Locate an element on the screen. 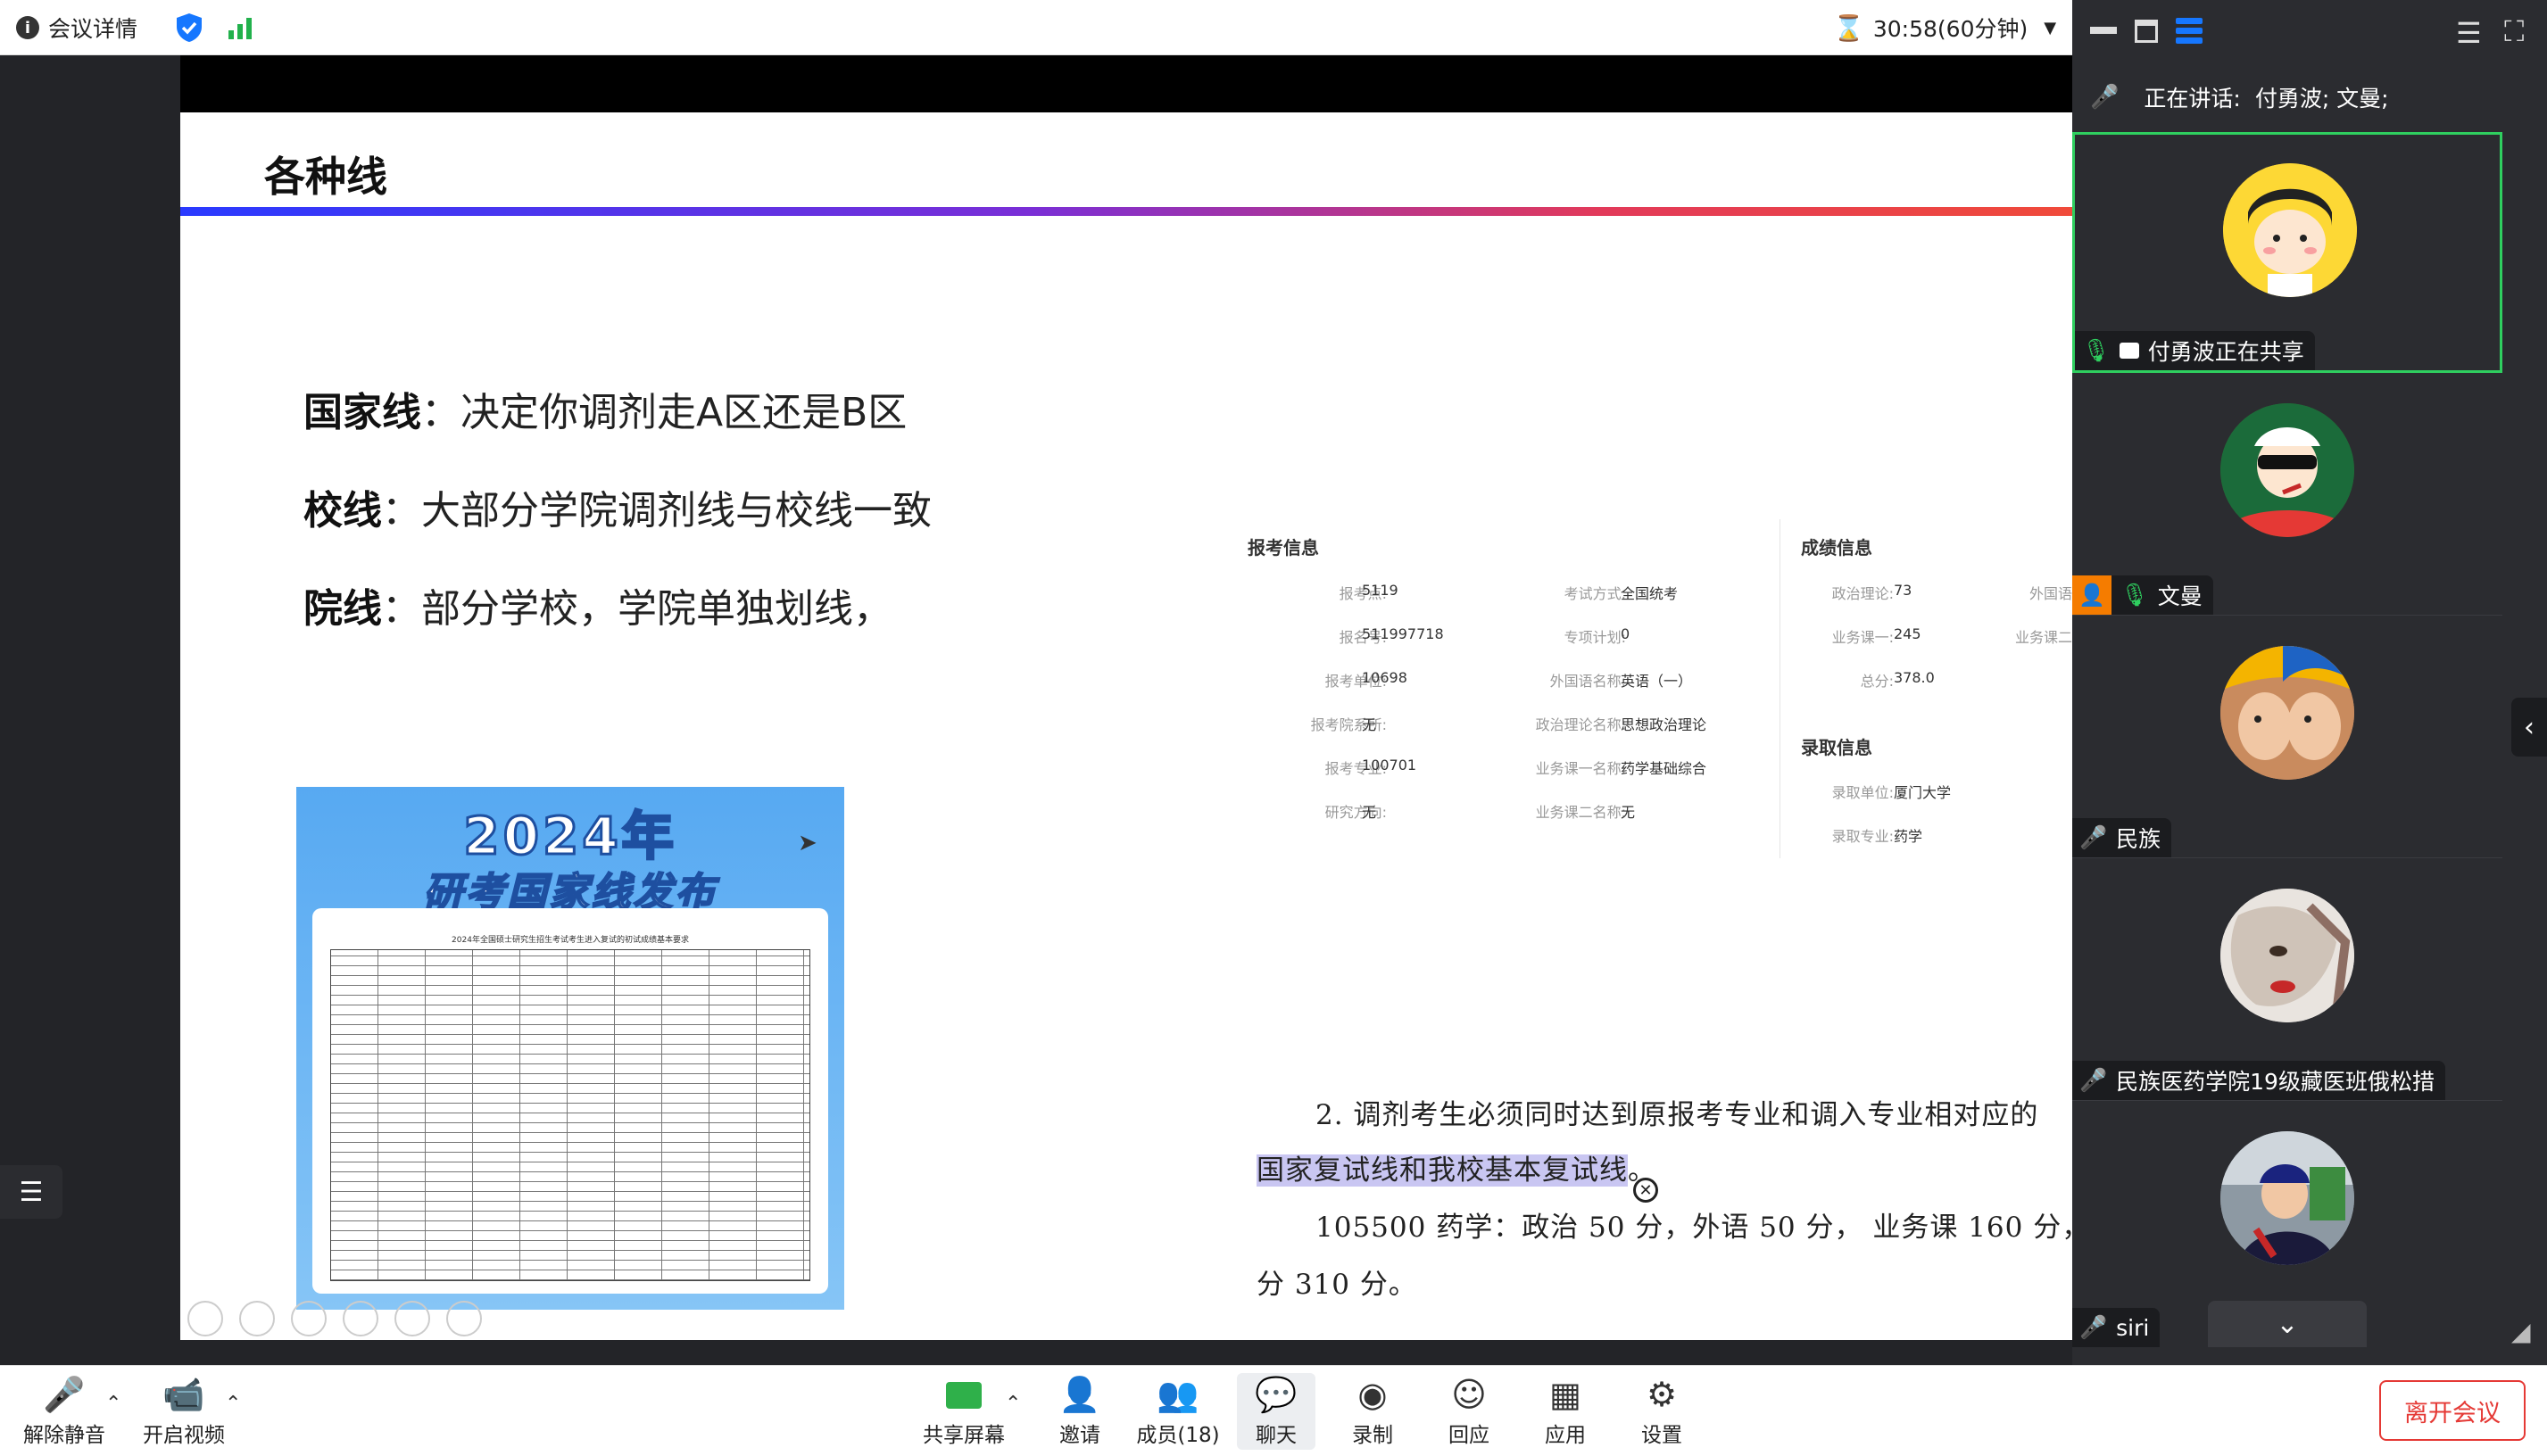 The height and width of the screenshot is (1456, 2547). pen-icon is located at coordinates (309, 1318).